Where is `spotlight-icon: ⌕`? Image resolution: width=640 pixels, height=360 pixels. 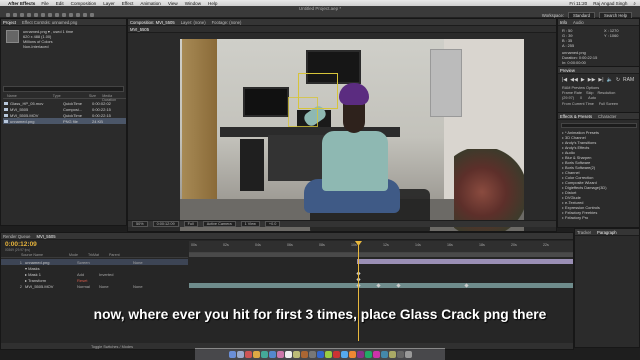
spotlight-icon: ⌕ is located at coordinates (634, 3).